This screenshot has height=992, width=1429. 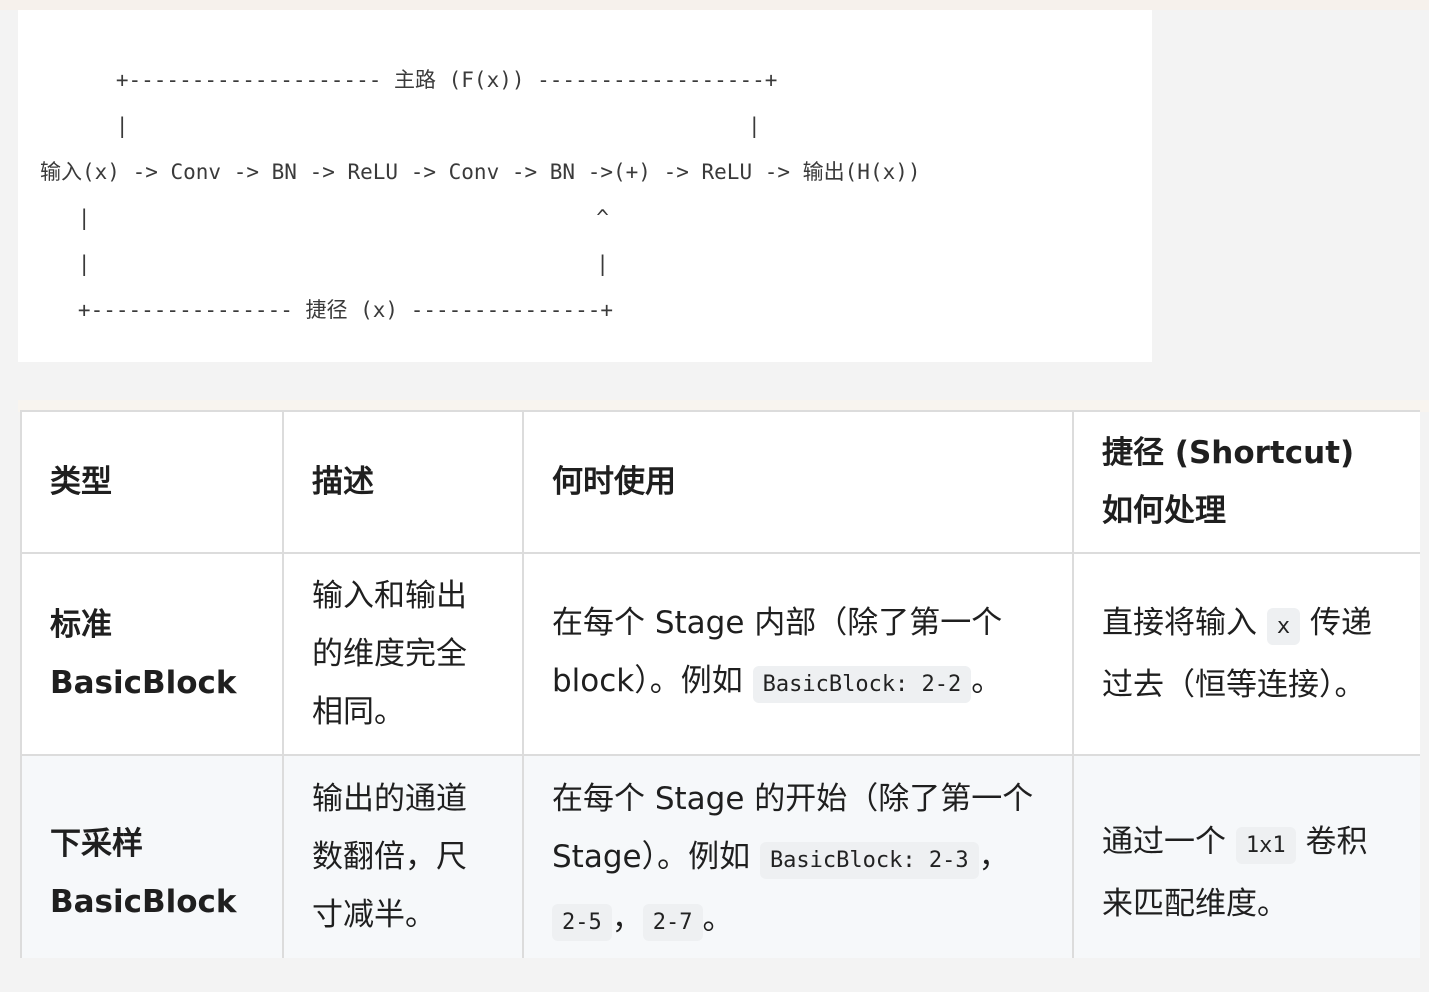 I want to click on inline-code: BasicBlock: 2-3, so click(x=869, y=860).